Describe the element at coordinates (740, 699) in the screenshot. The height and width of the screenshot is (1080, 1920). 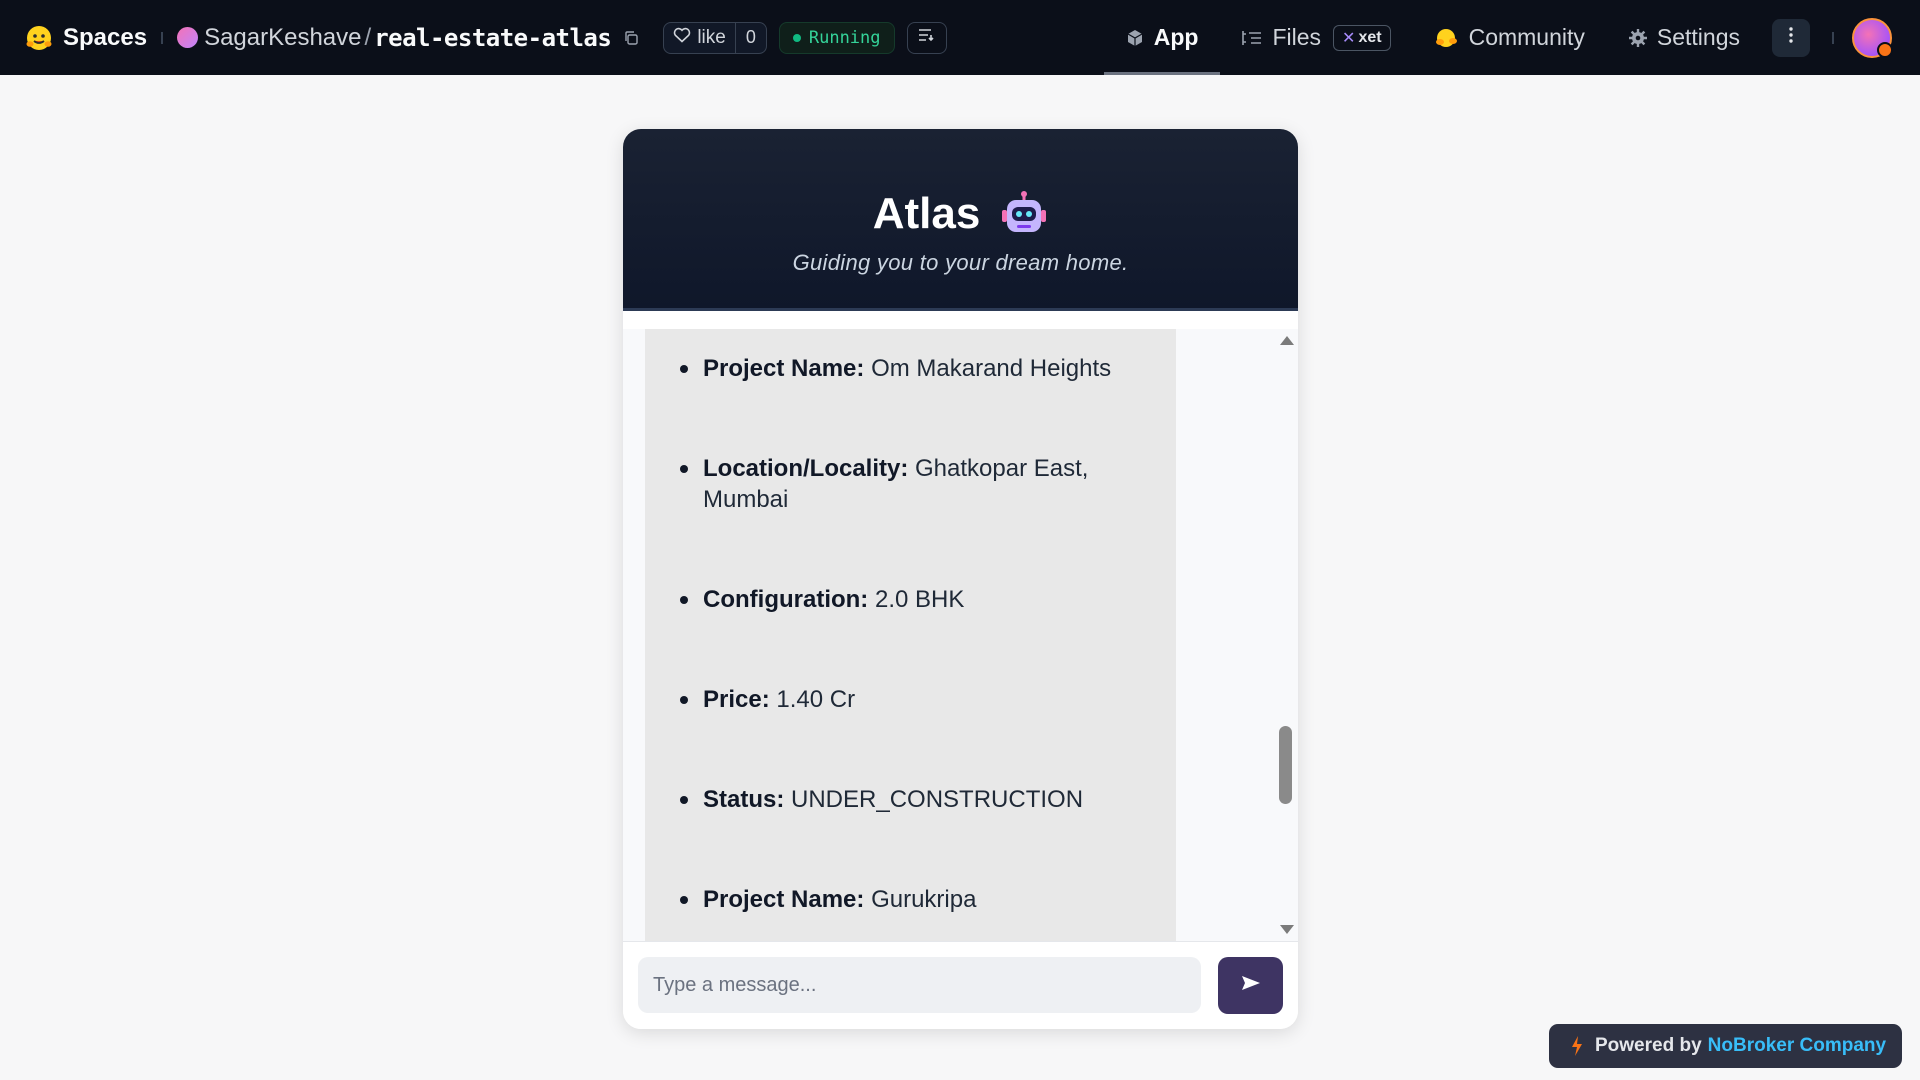
I see `item-label: Price:` at that location.